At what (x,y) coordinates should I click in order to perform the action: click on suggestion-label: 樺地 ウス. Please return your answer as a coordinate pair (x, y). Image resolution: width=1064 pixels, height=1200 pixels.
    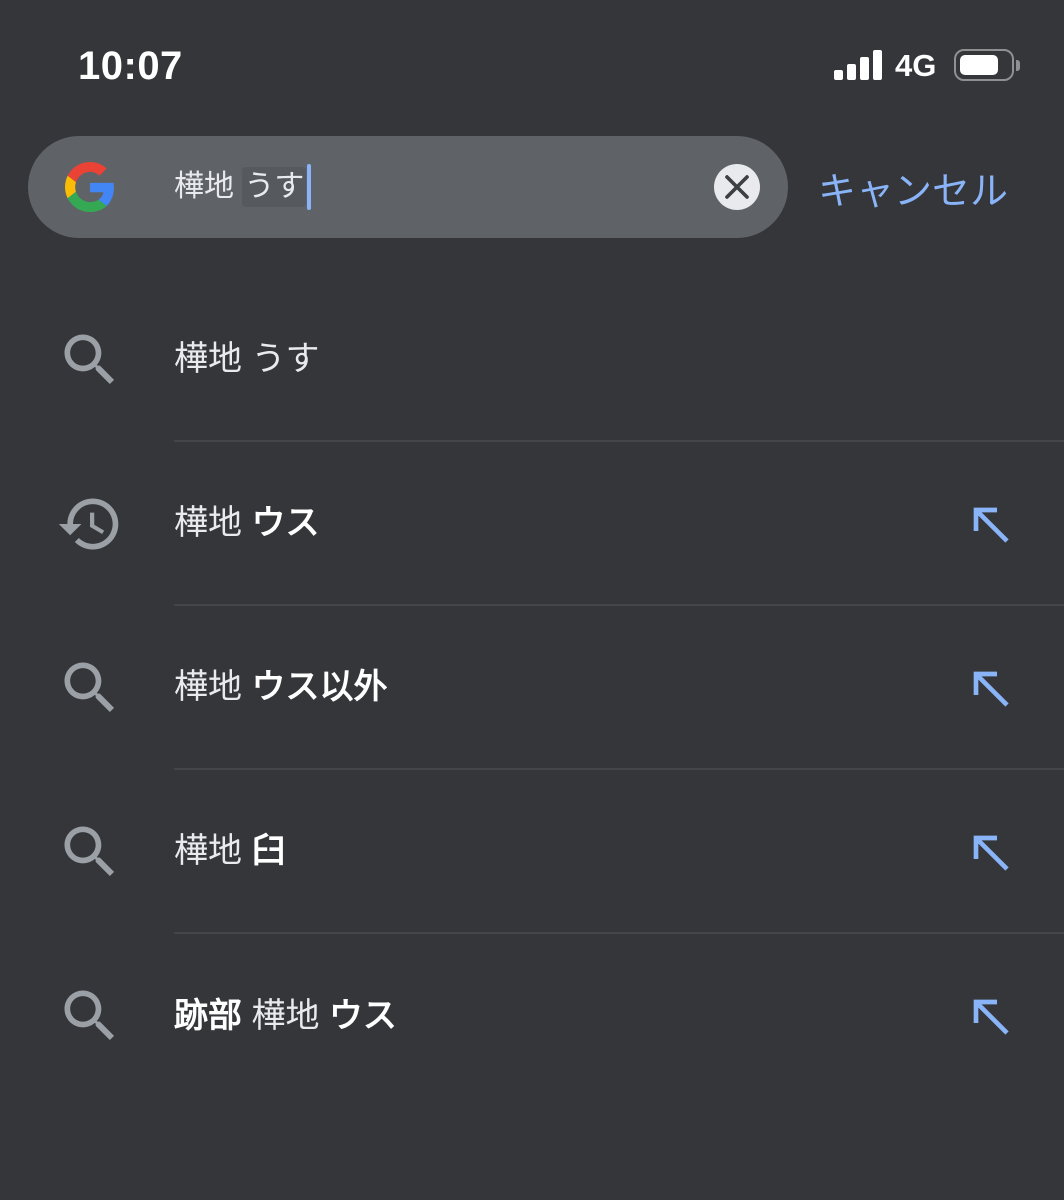
    Looking at the image, I should click on (246, 523).